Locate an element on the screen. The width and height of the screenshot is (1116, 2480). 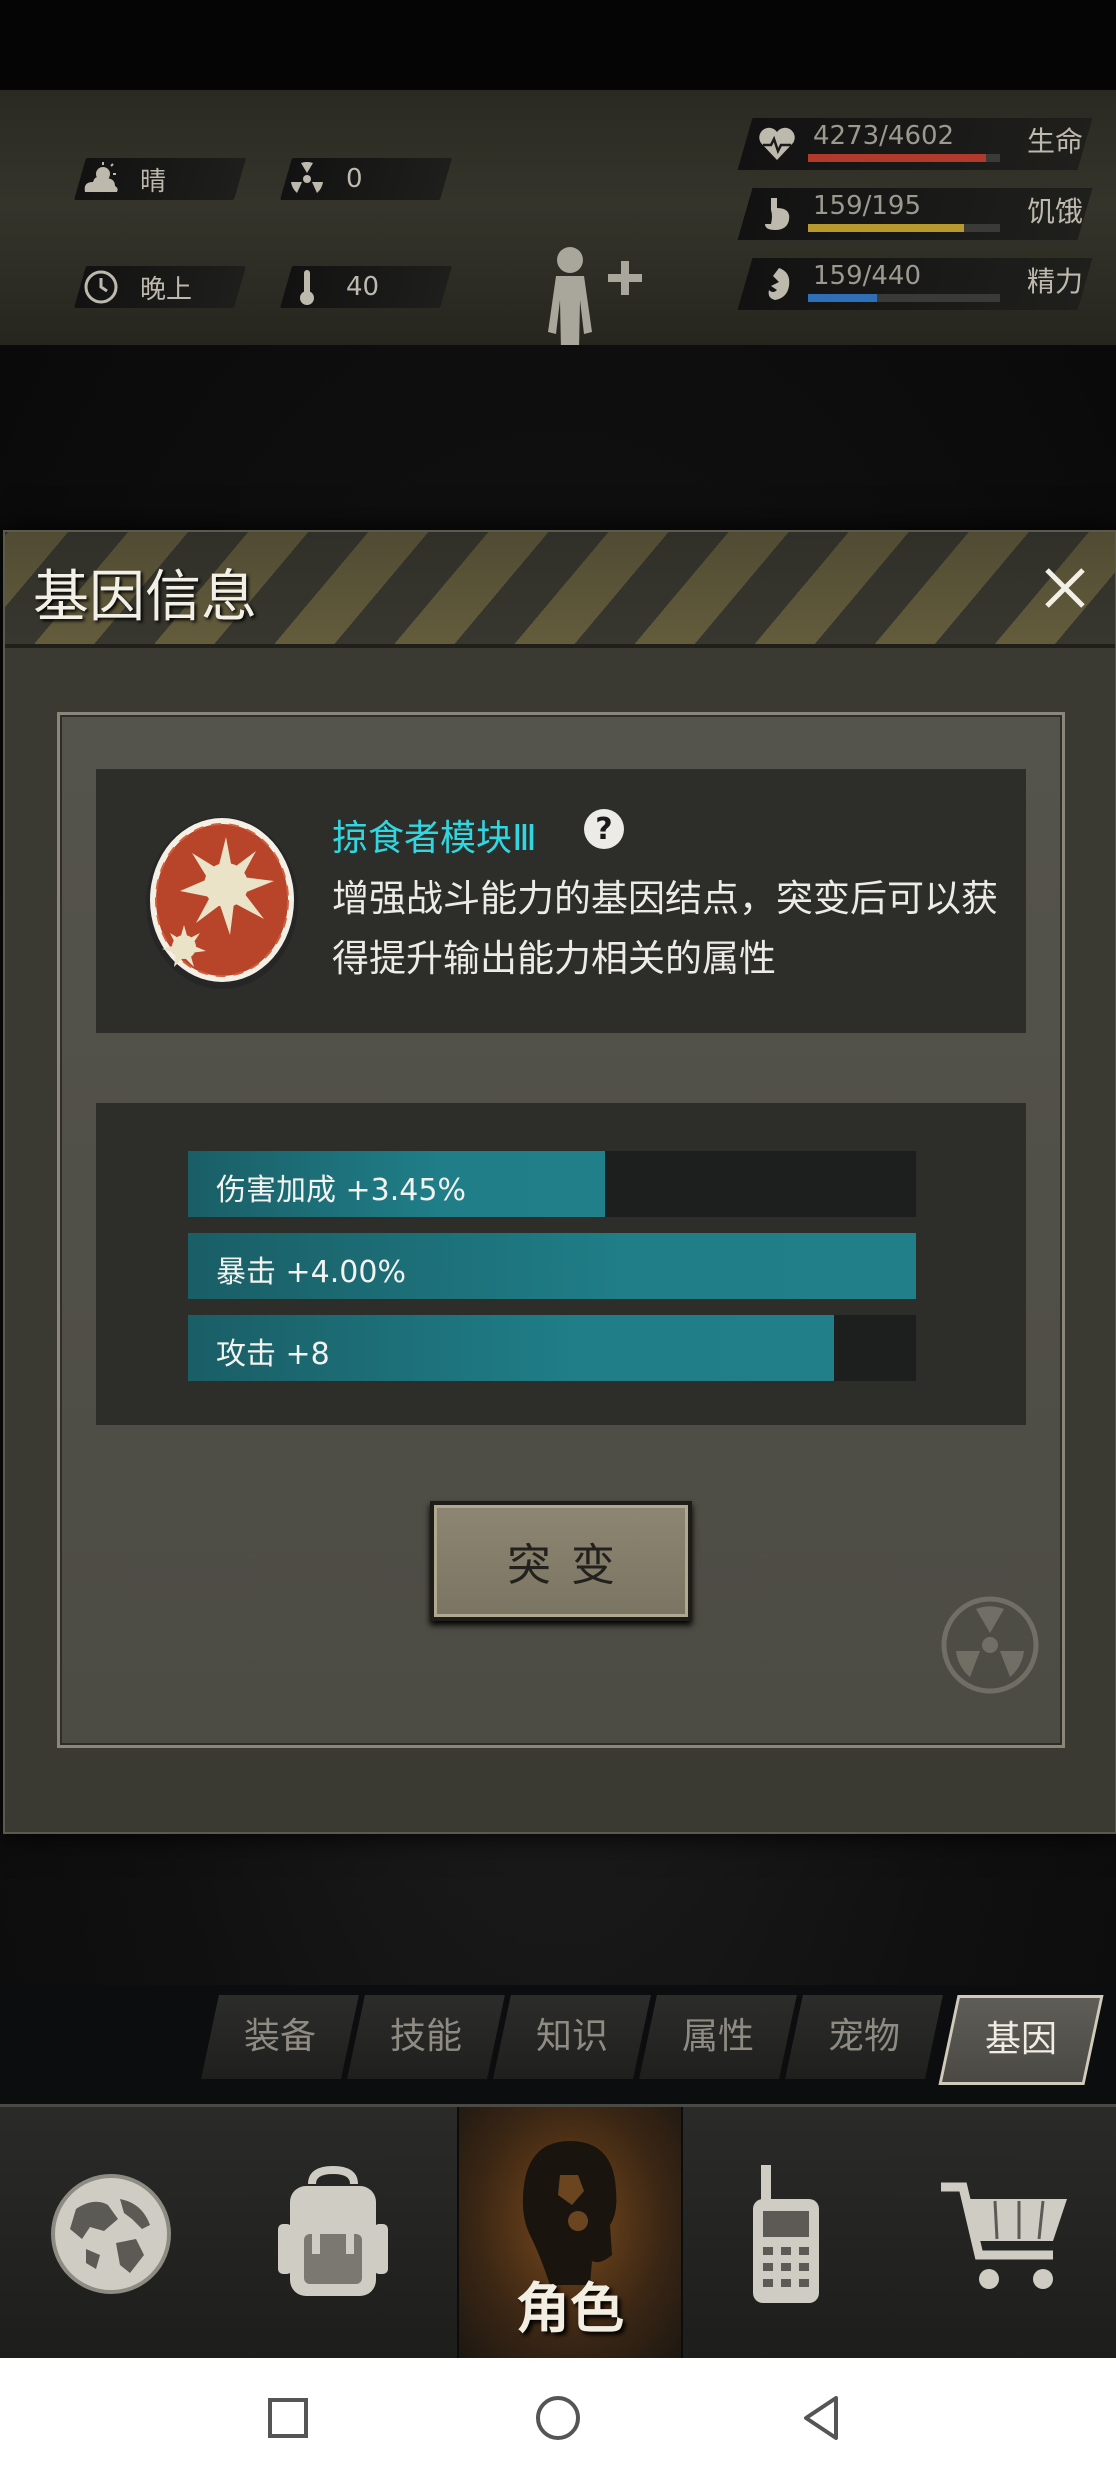
radiation-icon is located at coordinates (307, 179).